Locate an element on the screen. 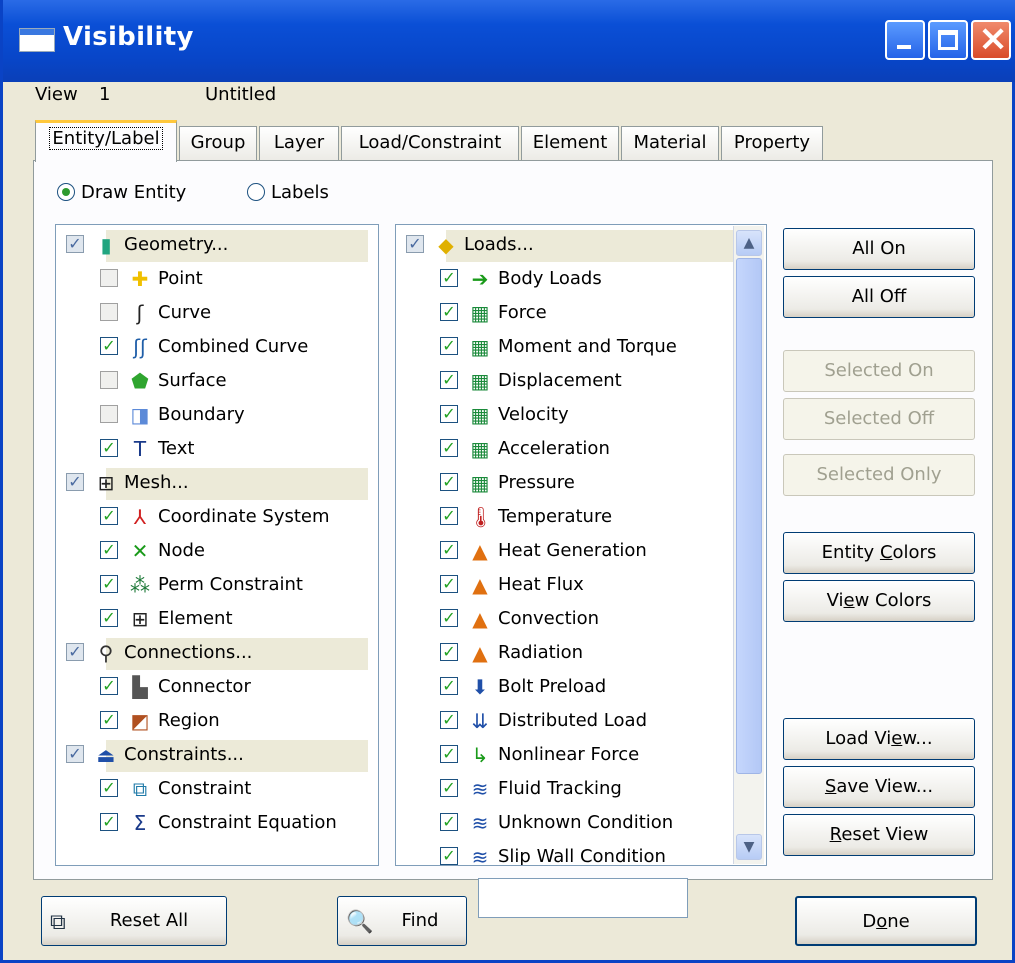 The height and width of the screenshot is (963, 1015). entity-item: ✓ ⧉ Constraint is located at coordinates (217, 790).